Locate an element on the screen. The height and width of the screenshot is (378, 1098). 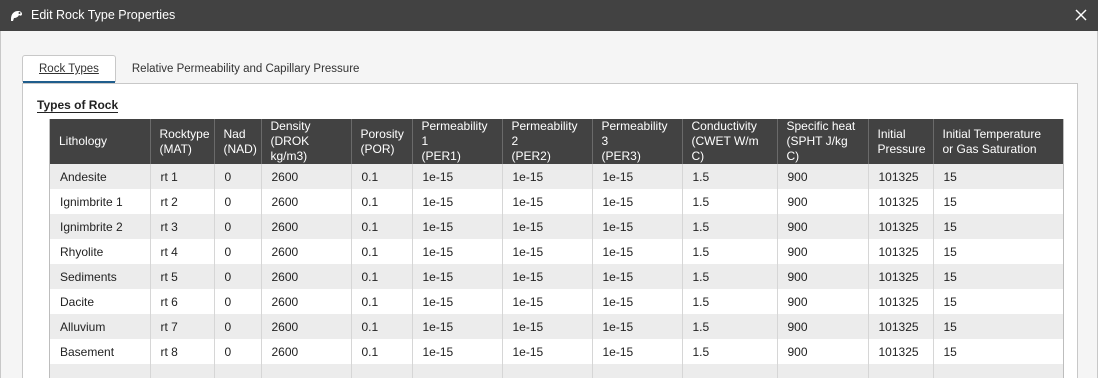
table-cell: rt 1 is located at coordinates (182, 176).